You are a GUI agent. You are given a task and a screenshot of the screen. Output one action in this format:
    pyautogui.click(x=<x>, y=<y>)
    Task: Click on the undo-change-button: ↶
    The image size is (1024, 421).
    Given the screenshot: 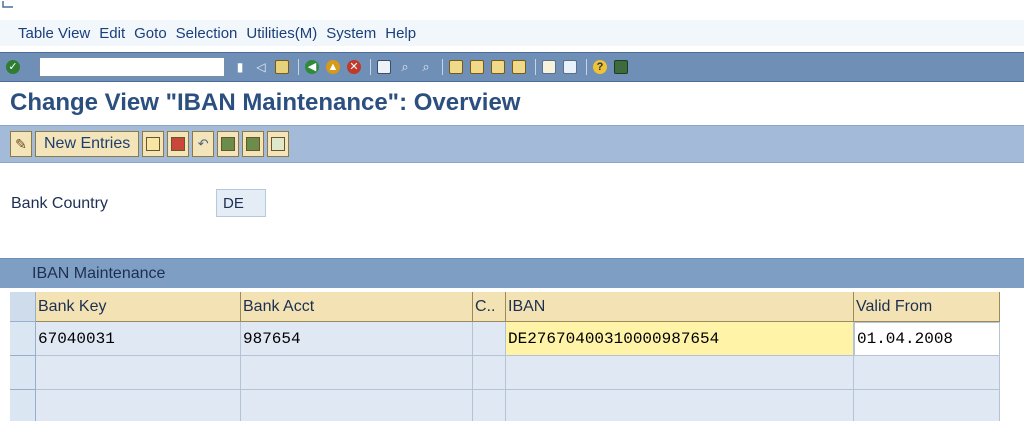 What is the action you would take?
    pyautogui.click(x=203, y=144)
    